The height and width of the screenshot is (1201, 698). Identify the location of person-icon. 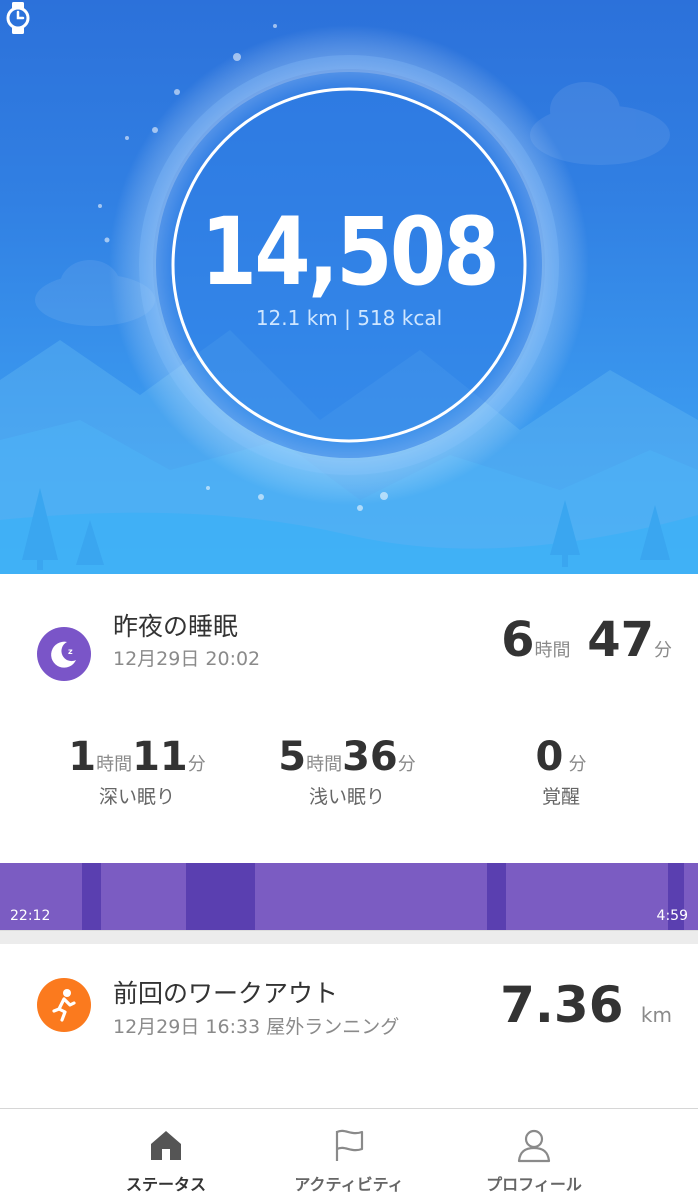
(534, 1146).